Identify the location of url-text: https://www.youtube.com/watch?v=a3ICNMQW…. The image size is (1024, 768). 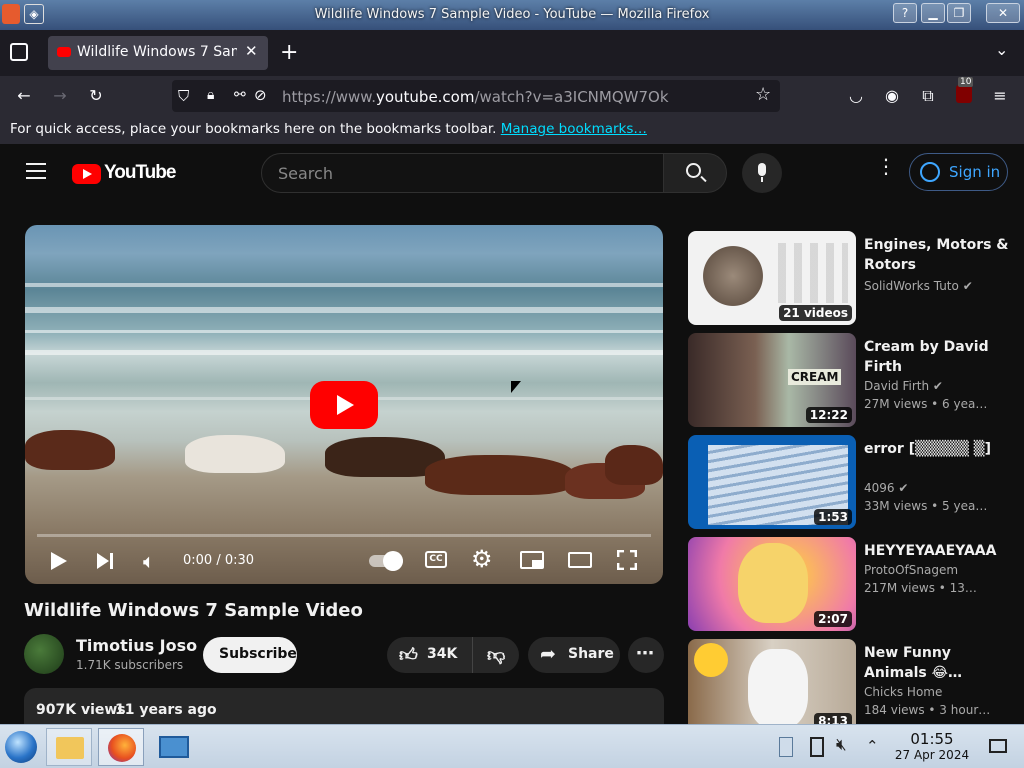
(475, 97).